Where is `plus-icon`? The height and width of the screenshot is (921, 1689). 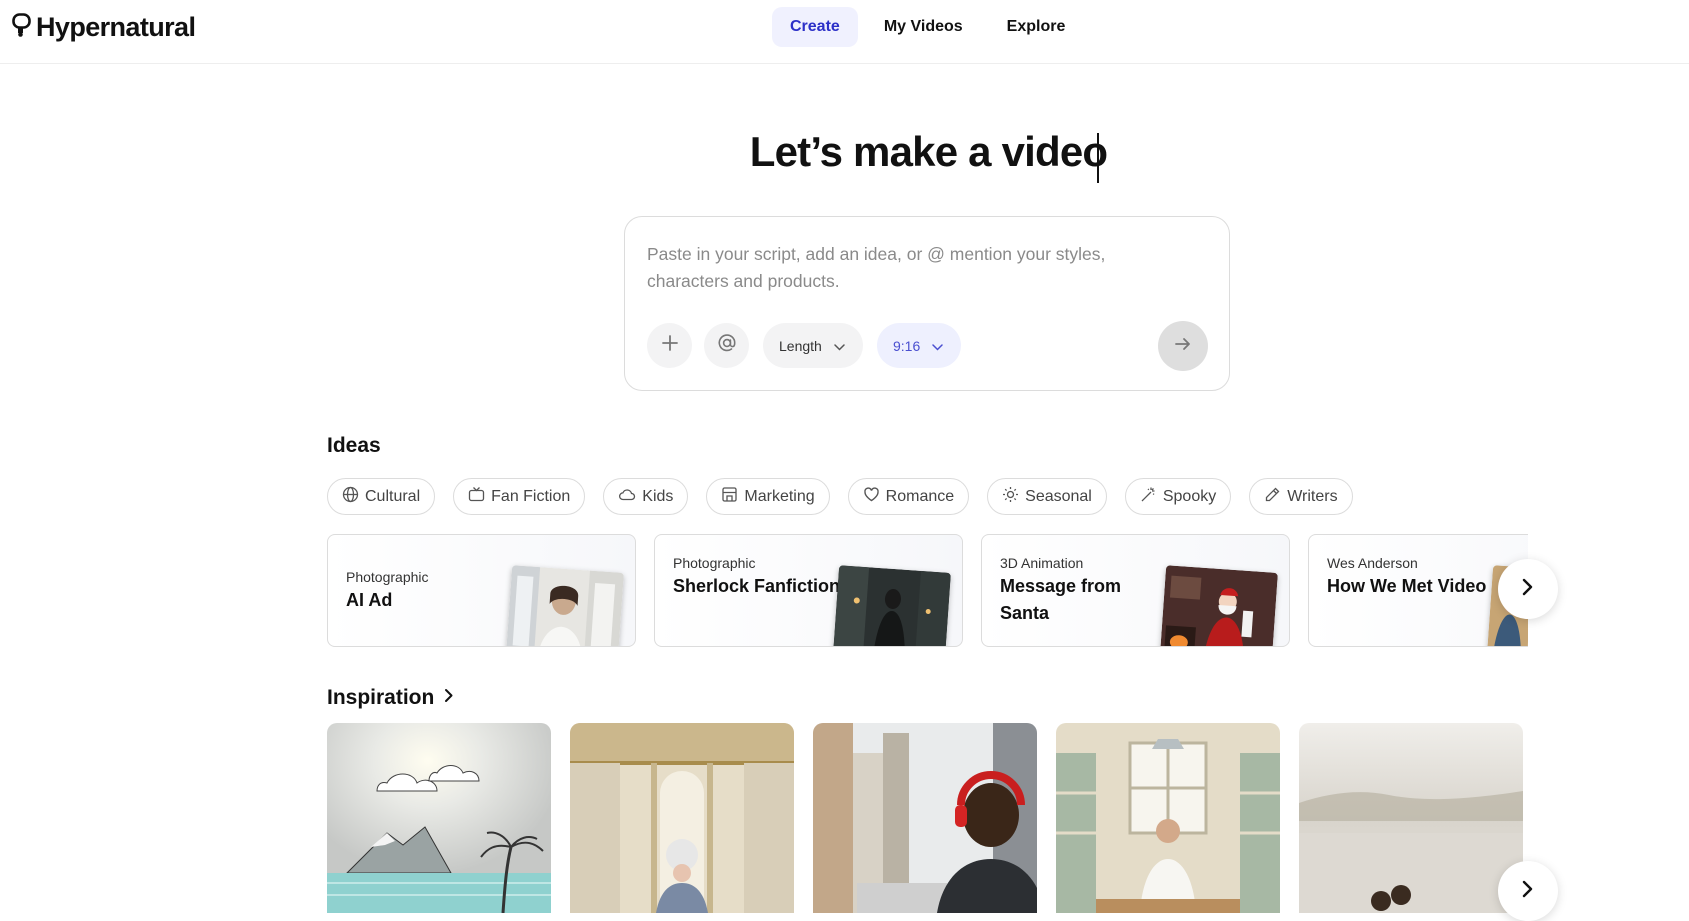 plus-icon is located at coordinates (670, 345).